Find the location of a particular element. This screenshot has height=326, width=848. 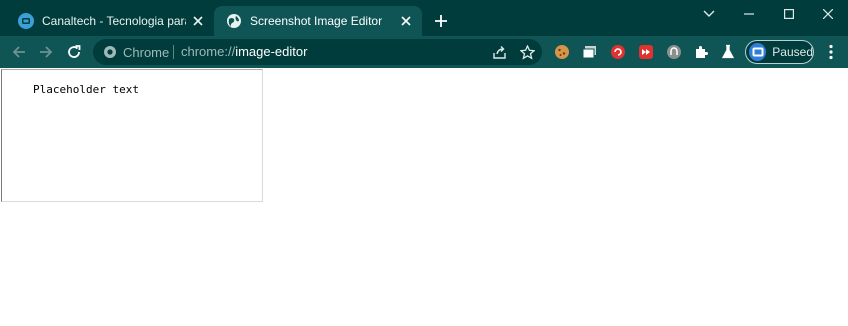

chevron-down-icon is located at coordinates (709, 13).